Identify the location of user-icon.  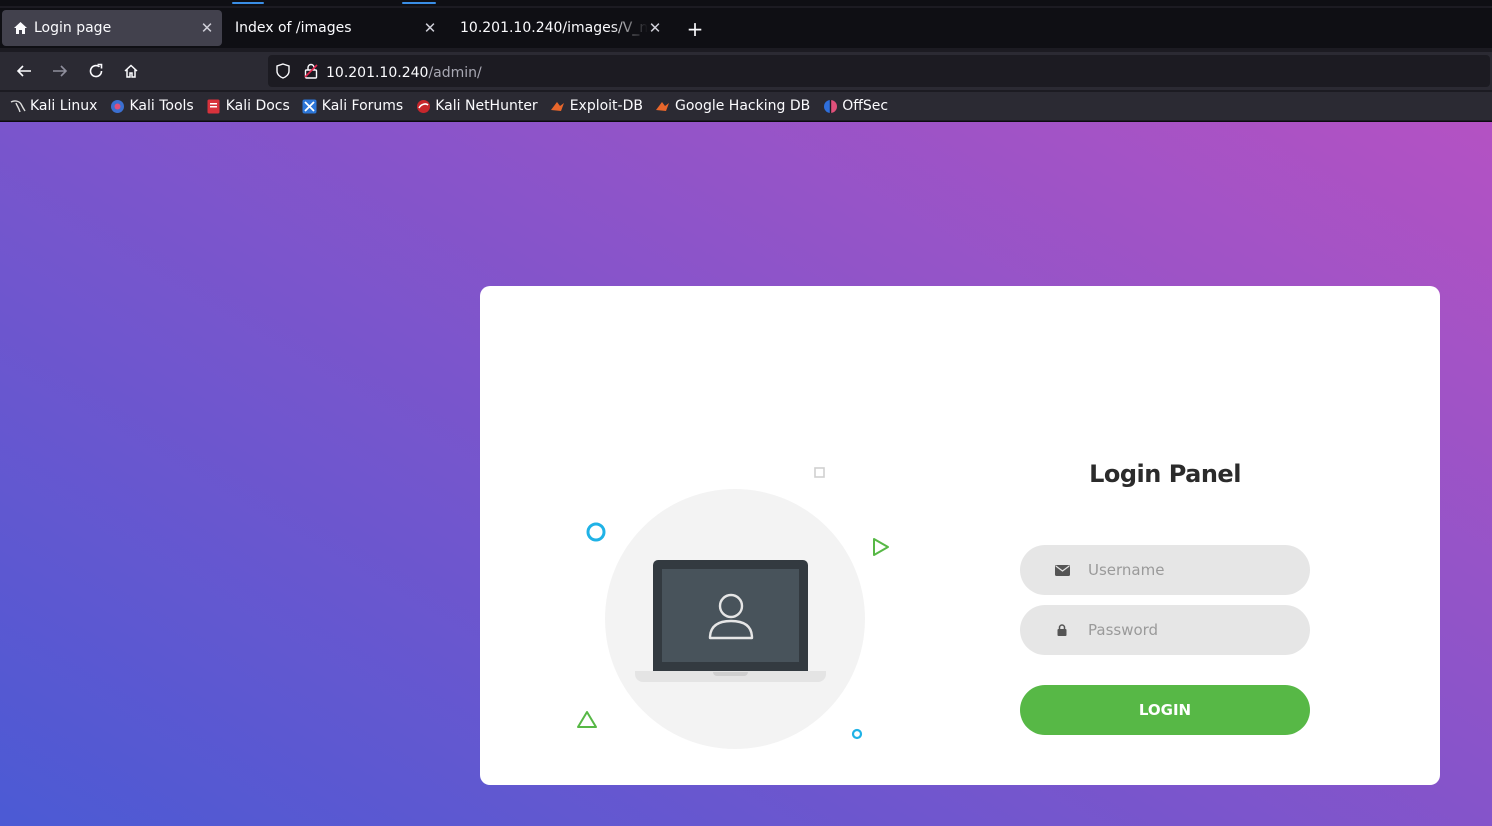
(730, 616).